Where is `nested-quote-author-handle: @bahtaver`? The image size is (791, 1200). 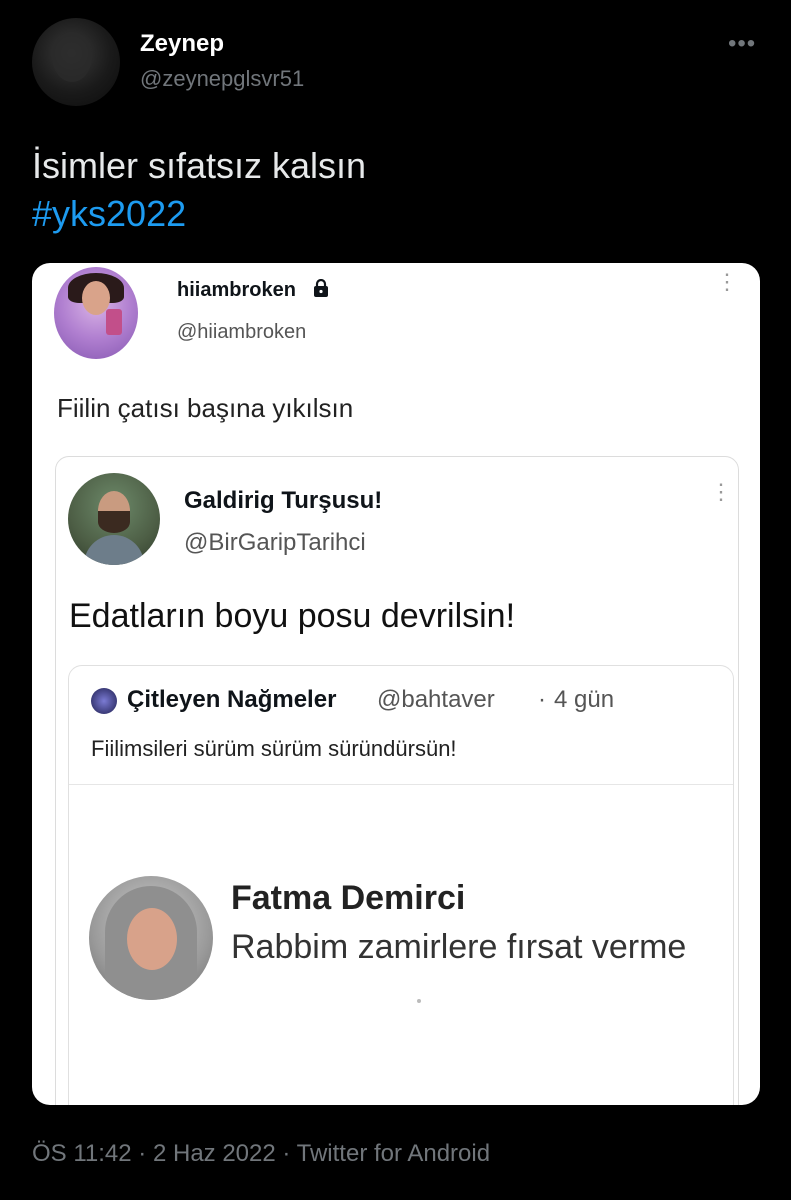 nested-quote-author-handle: @bahtaver is located at coordinates (436, 699).